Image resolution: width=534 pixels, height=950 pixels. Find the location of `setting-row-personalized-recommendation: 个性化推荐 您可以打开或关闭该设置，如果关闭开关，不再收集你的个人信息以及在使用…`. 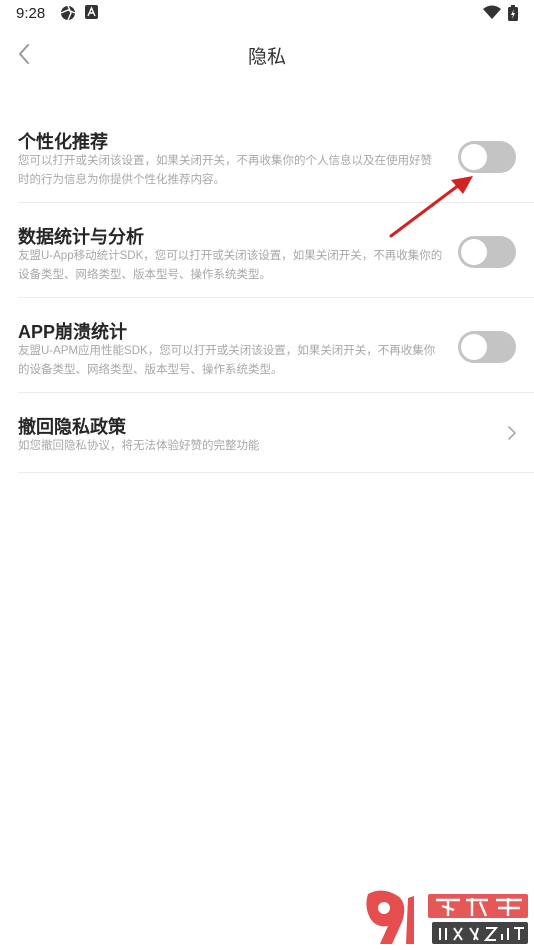

setting-row-personalized-recommendation: 个性化推荐 您可以打开或关闭该设置，如果关闭开关，不再收集你的个人信息以及在使用… is located at coordinates (276, 155).